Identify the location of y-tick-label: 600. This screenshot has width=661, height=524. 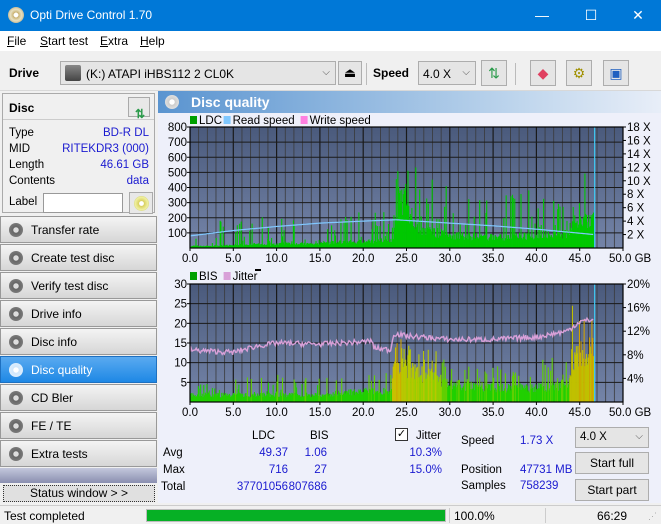
(177, 158).